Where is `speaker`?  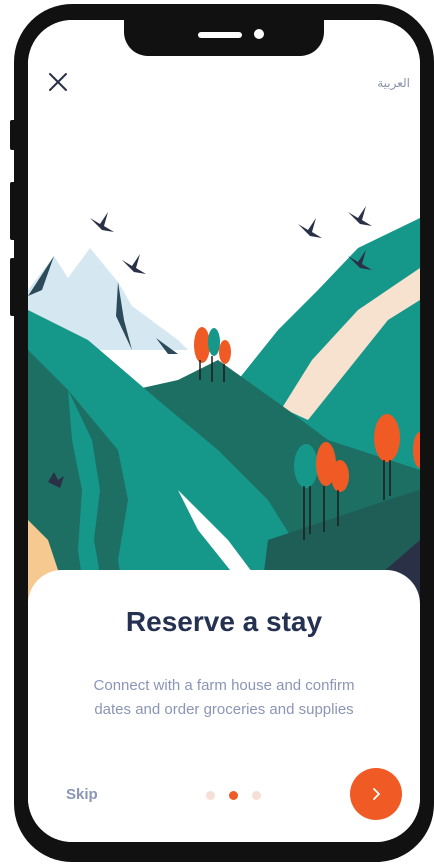 speaker is located at coordinates (220, 35).